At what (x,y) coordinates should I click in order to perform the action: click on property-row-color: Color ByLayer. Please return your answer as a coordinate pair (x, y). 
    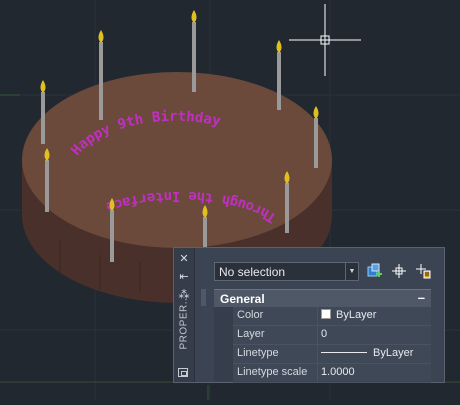
    Looking at the image, I should click on (332, 316).